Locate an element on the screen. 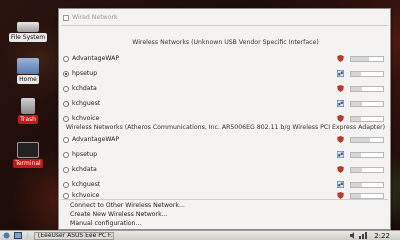 The width and height of the screenshot is (400, 240). home-icon is located at coordinates (28, 66).